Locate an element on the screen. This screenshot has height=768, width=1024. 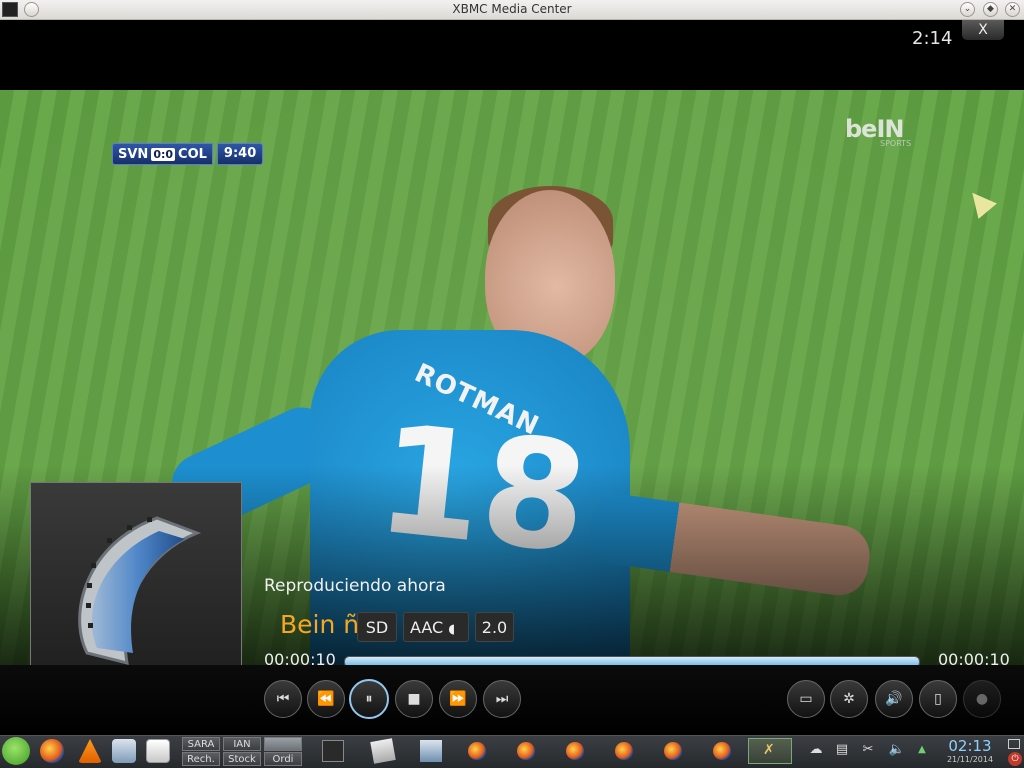
stop-button: ■ is located at coordinates (414, 699).